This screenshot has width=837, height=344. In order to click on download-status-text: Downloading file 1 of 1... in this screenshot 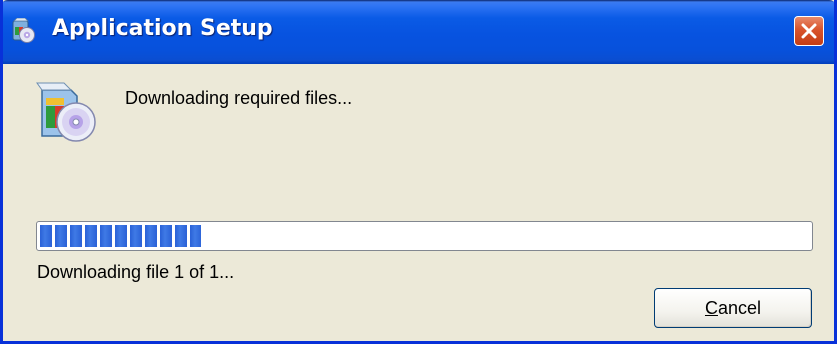, I will do `click(136, 272)`.